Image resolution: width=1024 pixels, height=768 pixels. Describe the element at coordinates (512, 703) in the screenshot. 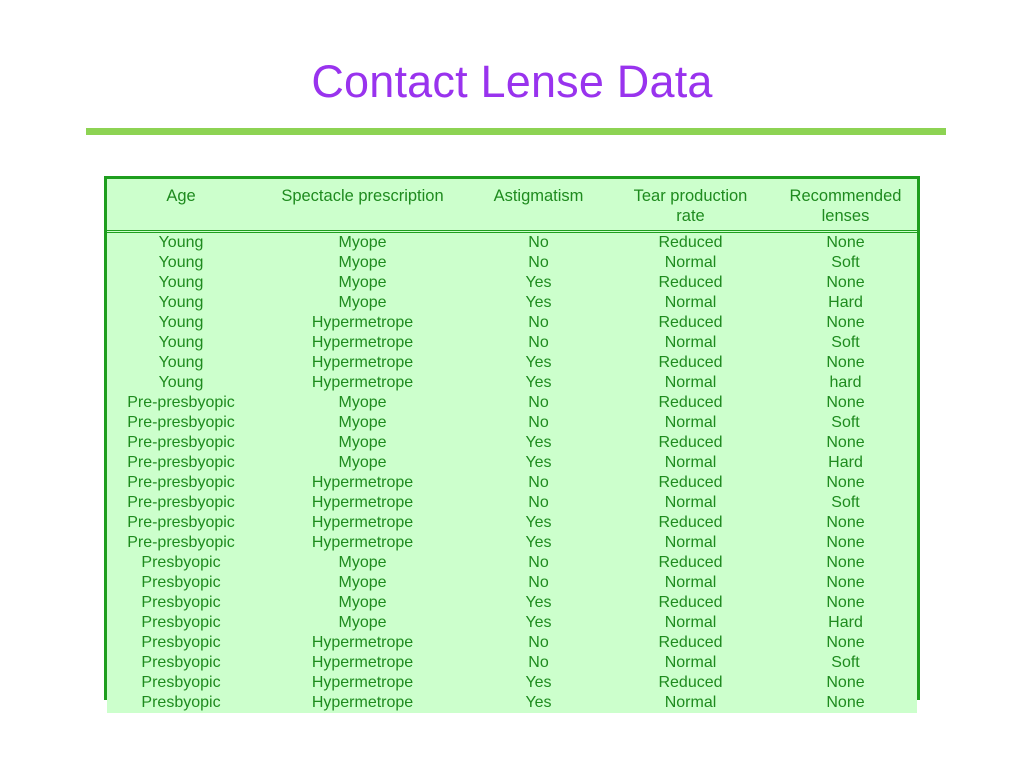

I see `table-row: Presbyopic Hypermetrope Yes Normal None` at that location.